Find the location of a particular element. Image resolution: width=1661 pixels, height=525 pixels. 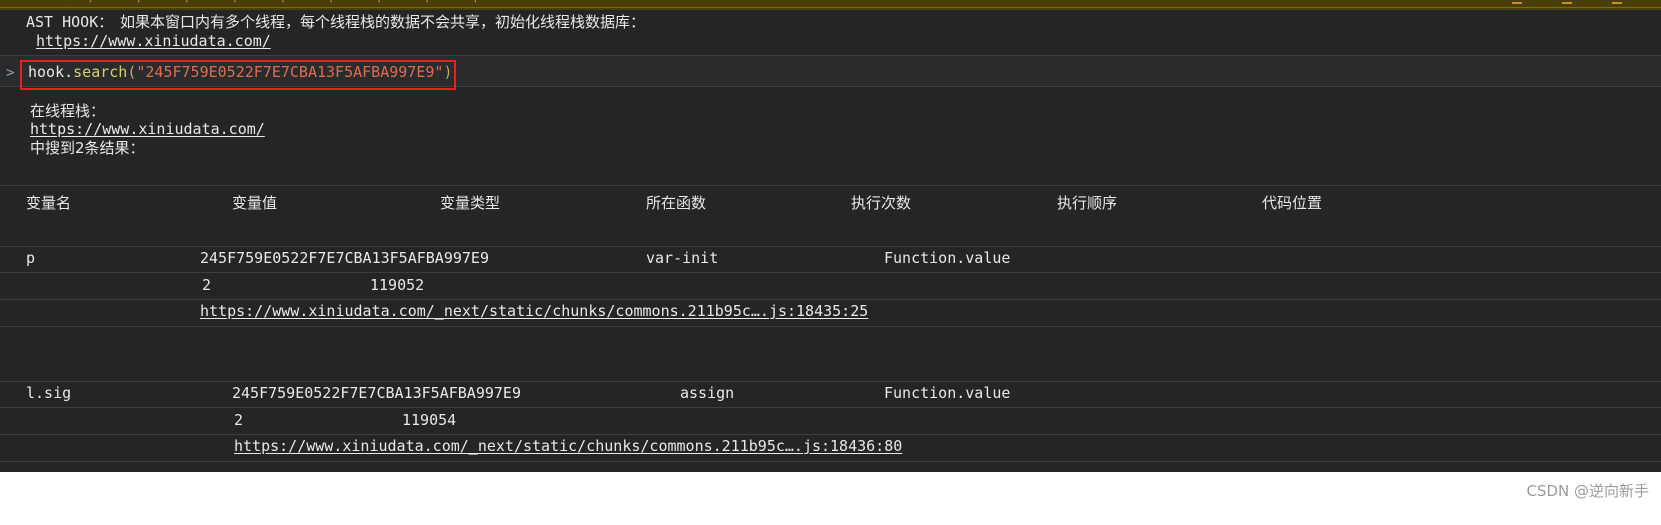

footer-area: CSDN @逆向新手 is located at coordinates (830, 498).